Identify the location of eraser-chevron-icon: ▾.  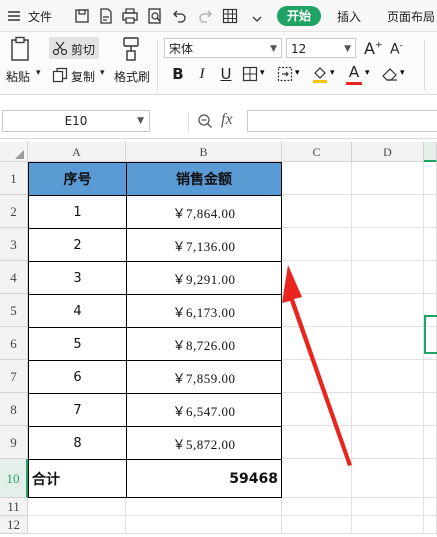
(402, 73).